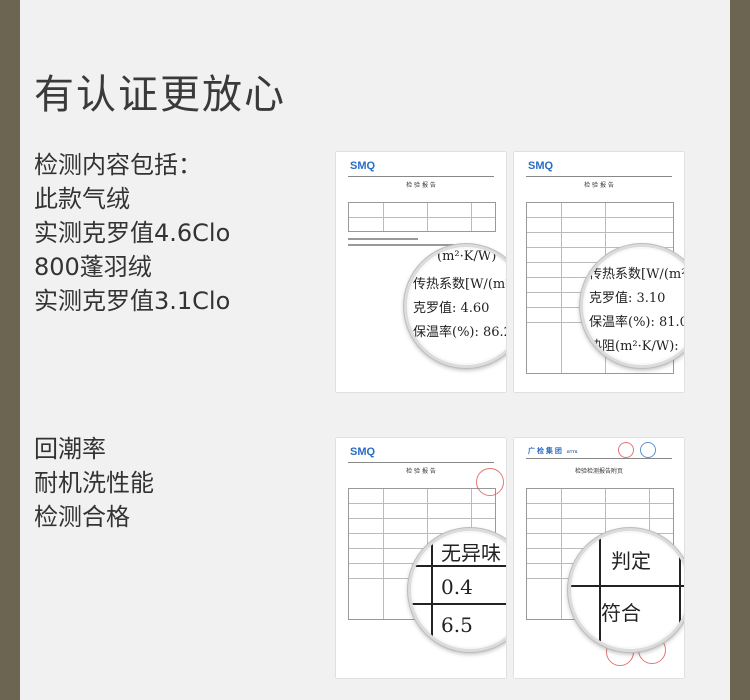 Image resolution: width=750 pixels, height=700 pixels. I want to click on wash-test-text: 回潮率 耐机洗性能 检测合格, so click(94, 483).